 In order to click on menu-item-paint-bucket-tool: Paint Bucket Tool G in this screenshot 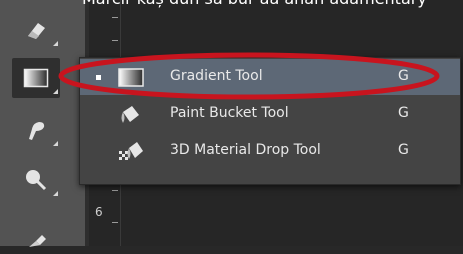, I will do `click(270, 114)`.